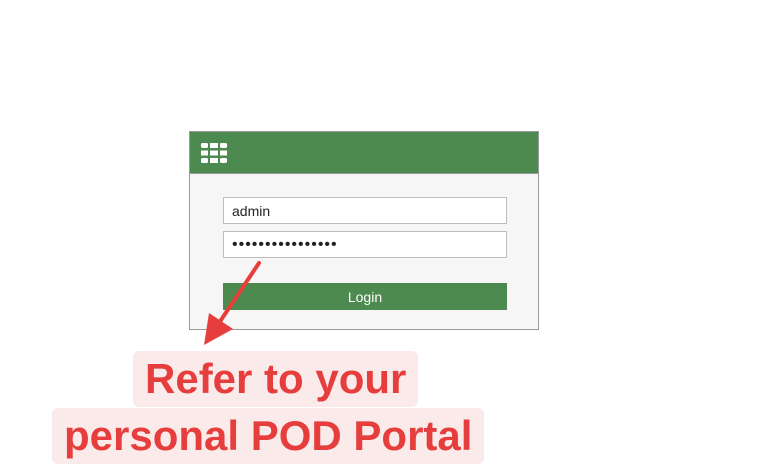  What do you see at coordinates (268, 436) in the screenshot?
I see `callout-text-line-2: personal POD Portal` at bounding box center [268, 436].